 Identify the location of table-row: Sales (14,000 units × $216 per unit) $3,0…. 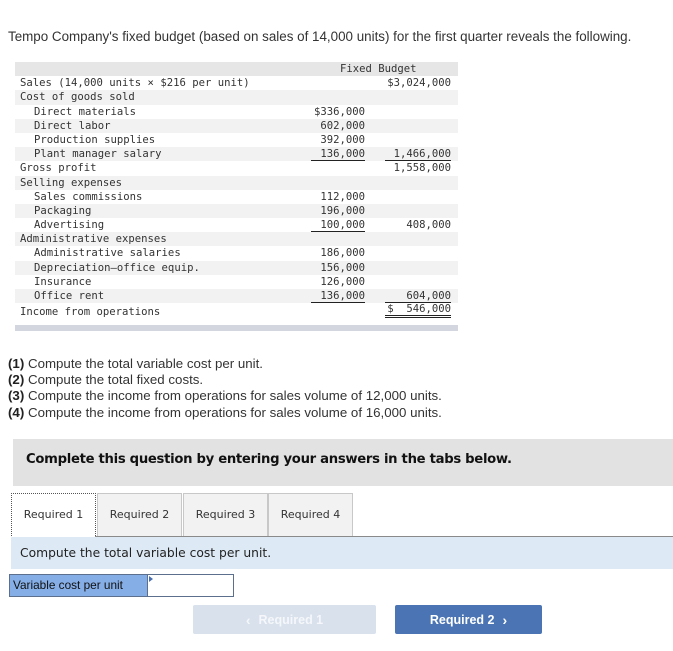
(236, 83).